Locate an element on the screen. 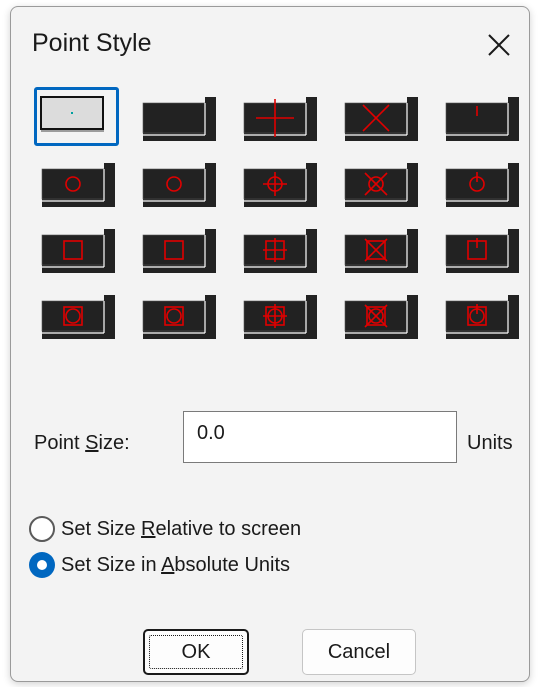  point-style-x is located at coordinates (379, 116).